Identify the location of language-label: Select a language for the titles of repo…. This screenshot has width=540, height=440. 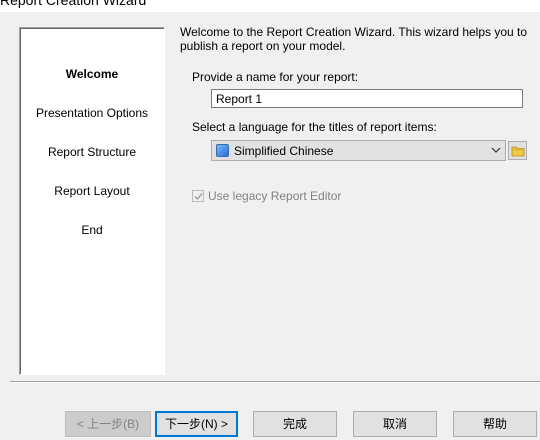
(314, 127).